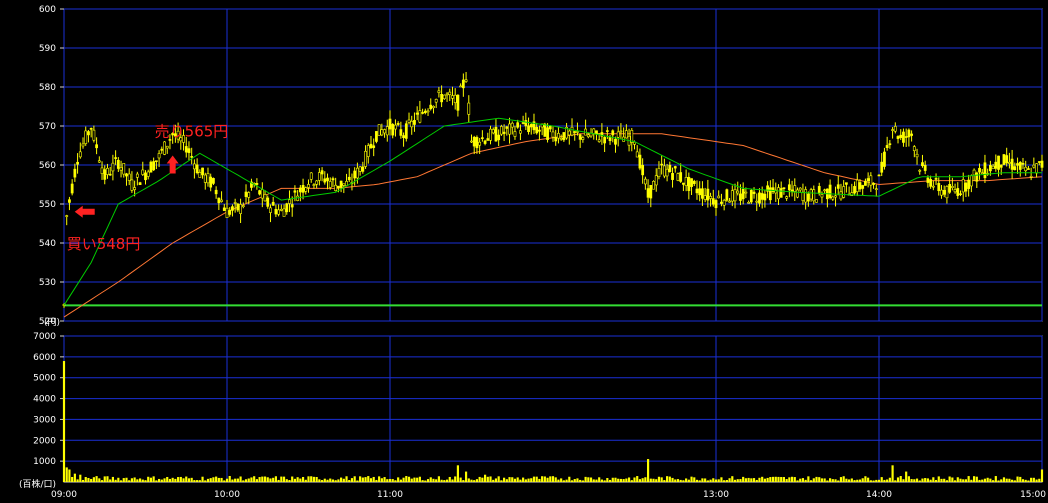  What do you see at coordinates (47, 127) in the screenshot?
I see `price-tick-label: 570` at bounding box center [47, 127].